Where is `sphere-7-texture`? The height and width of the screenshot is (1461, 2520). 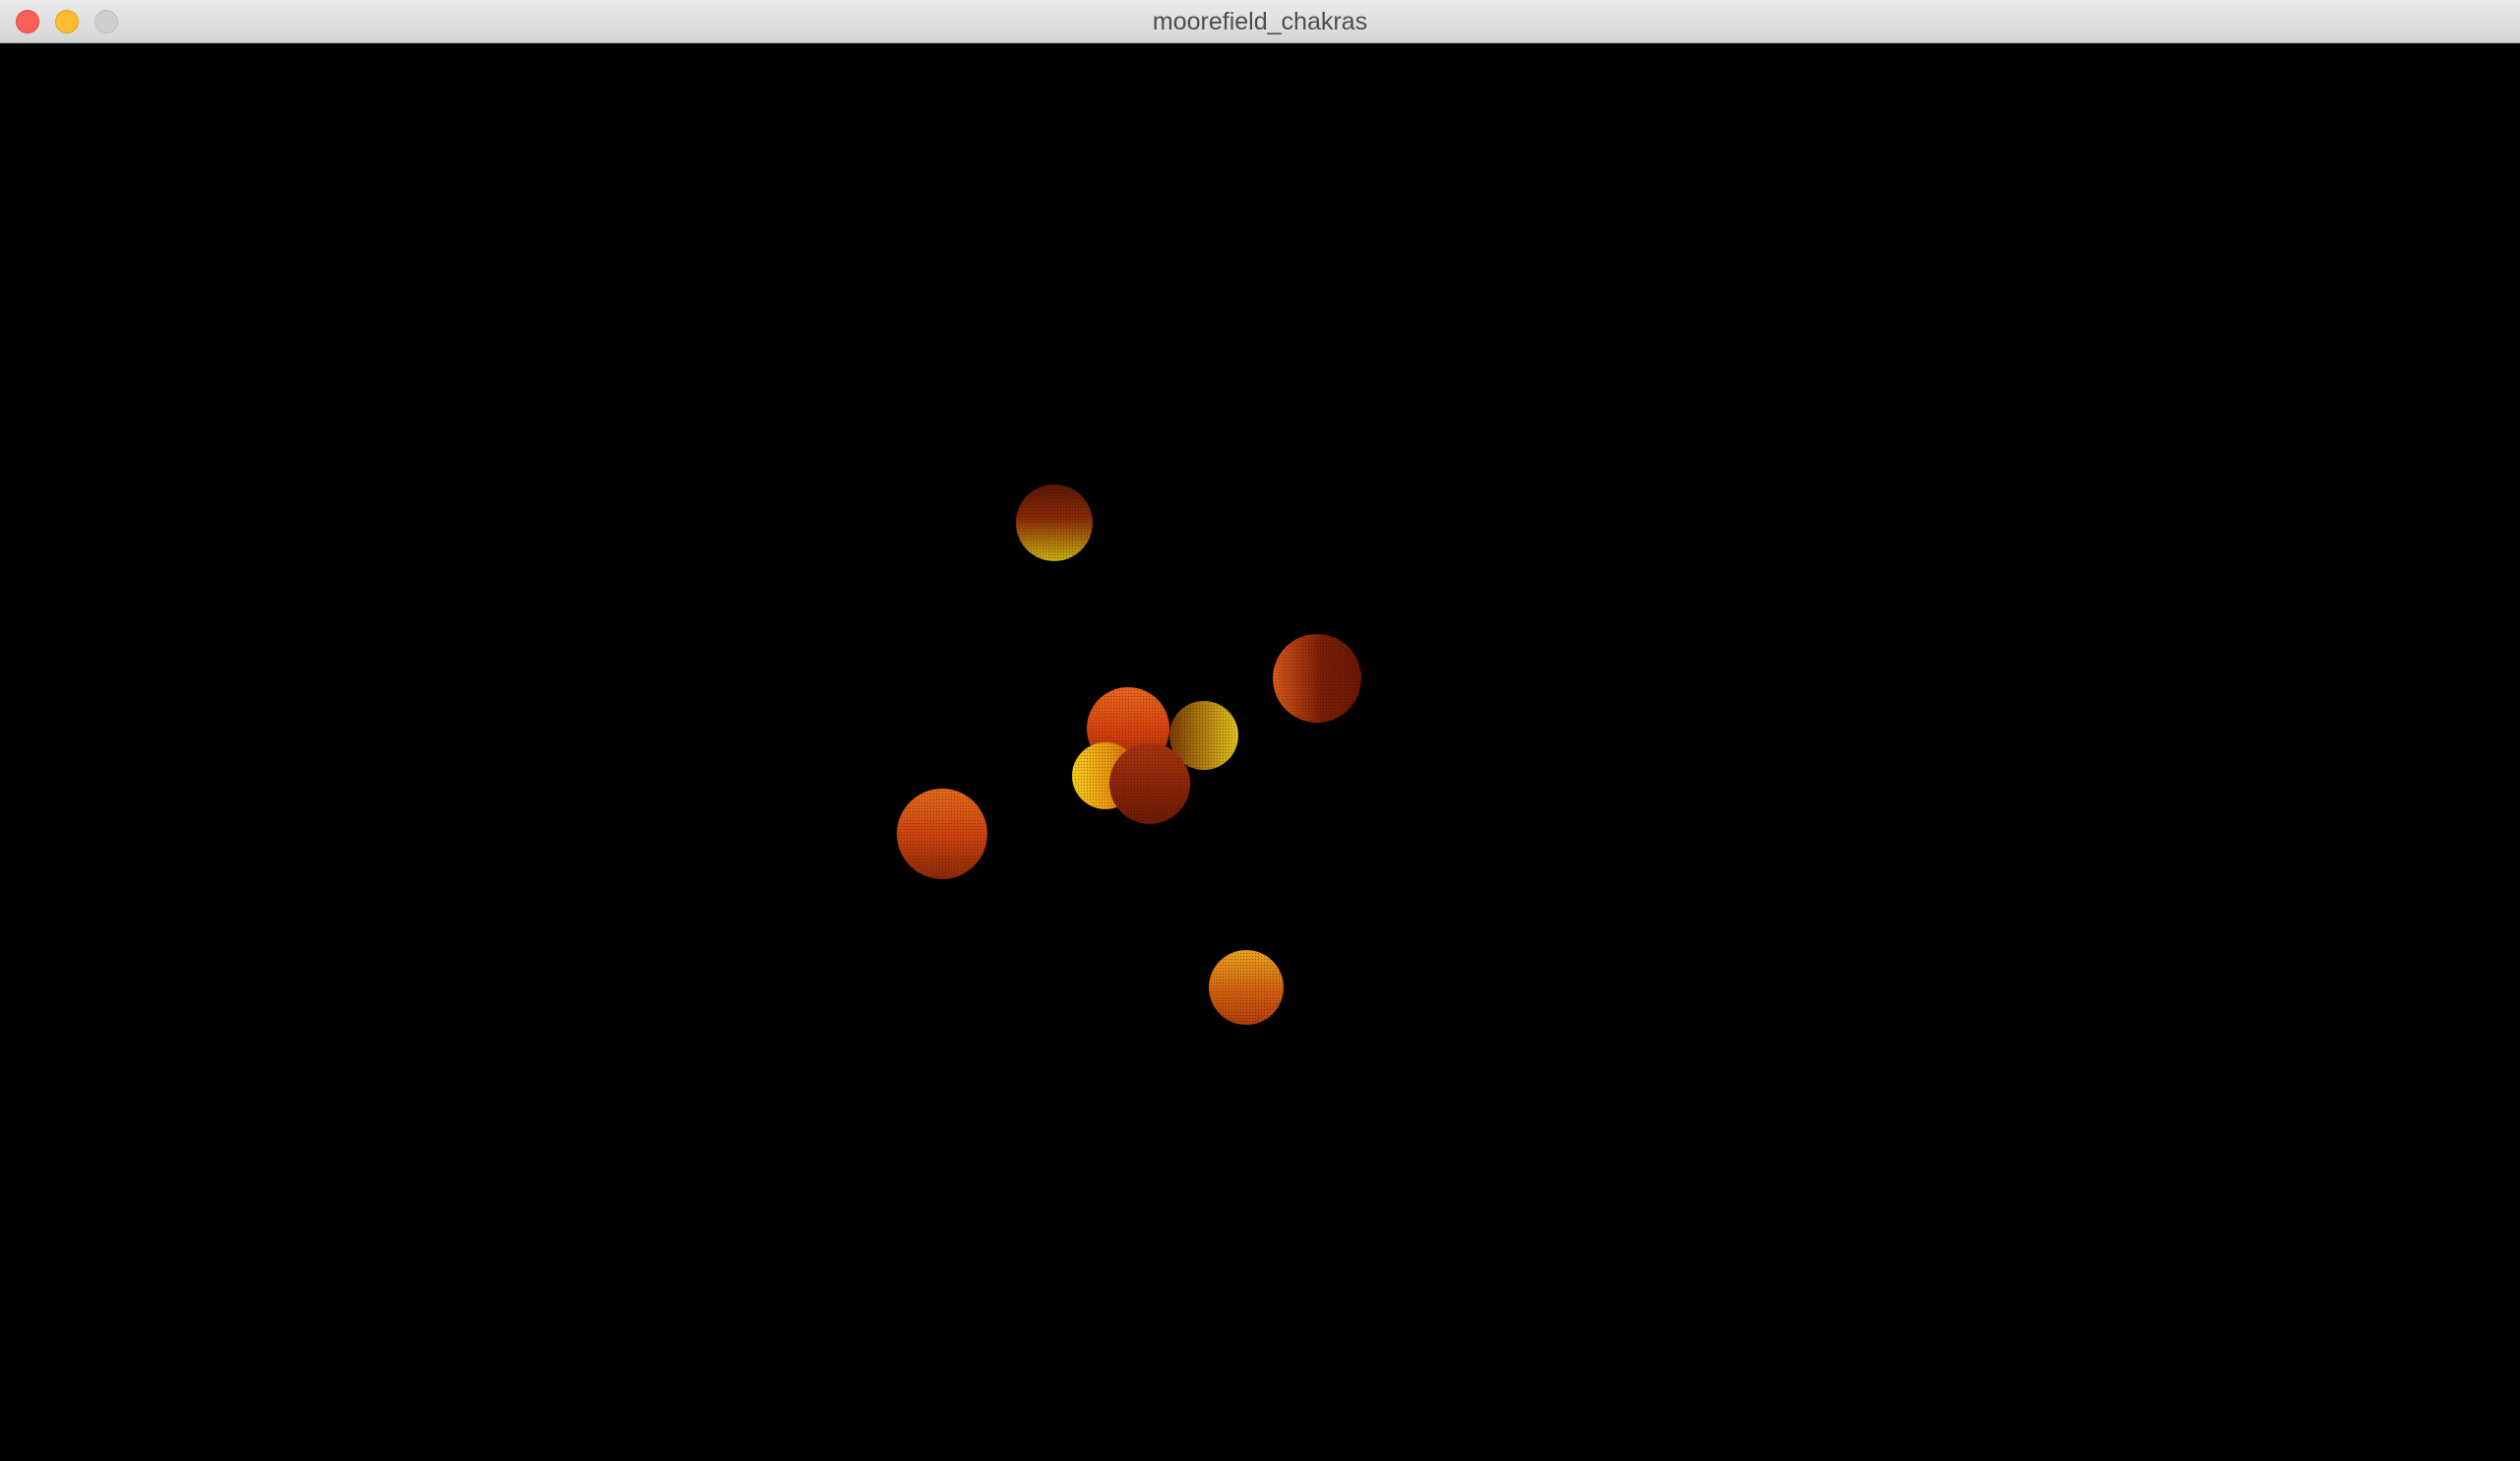
sphere-7-texture is located at coordinates (942, 834).